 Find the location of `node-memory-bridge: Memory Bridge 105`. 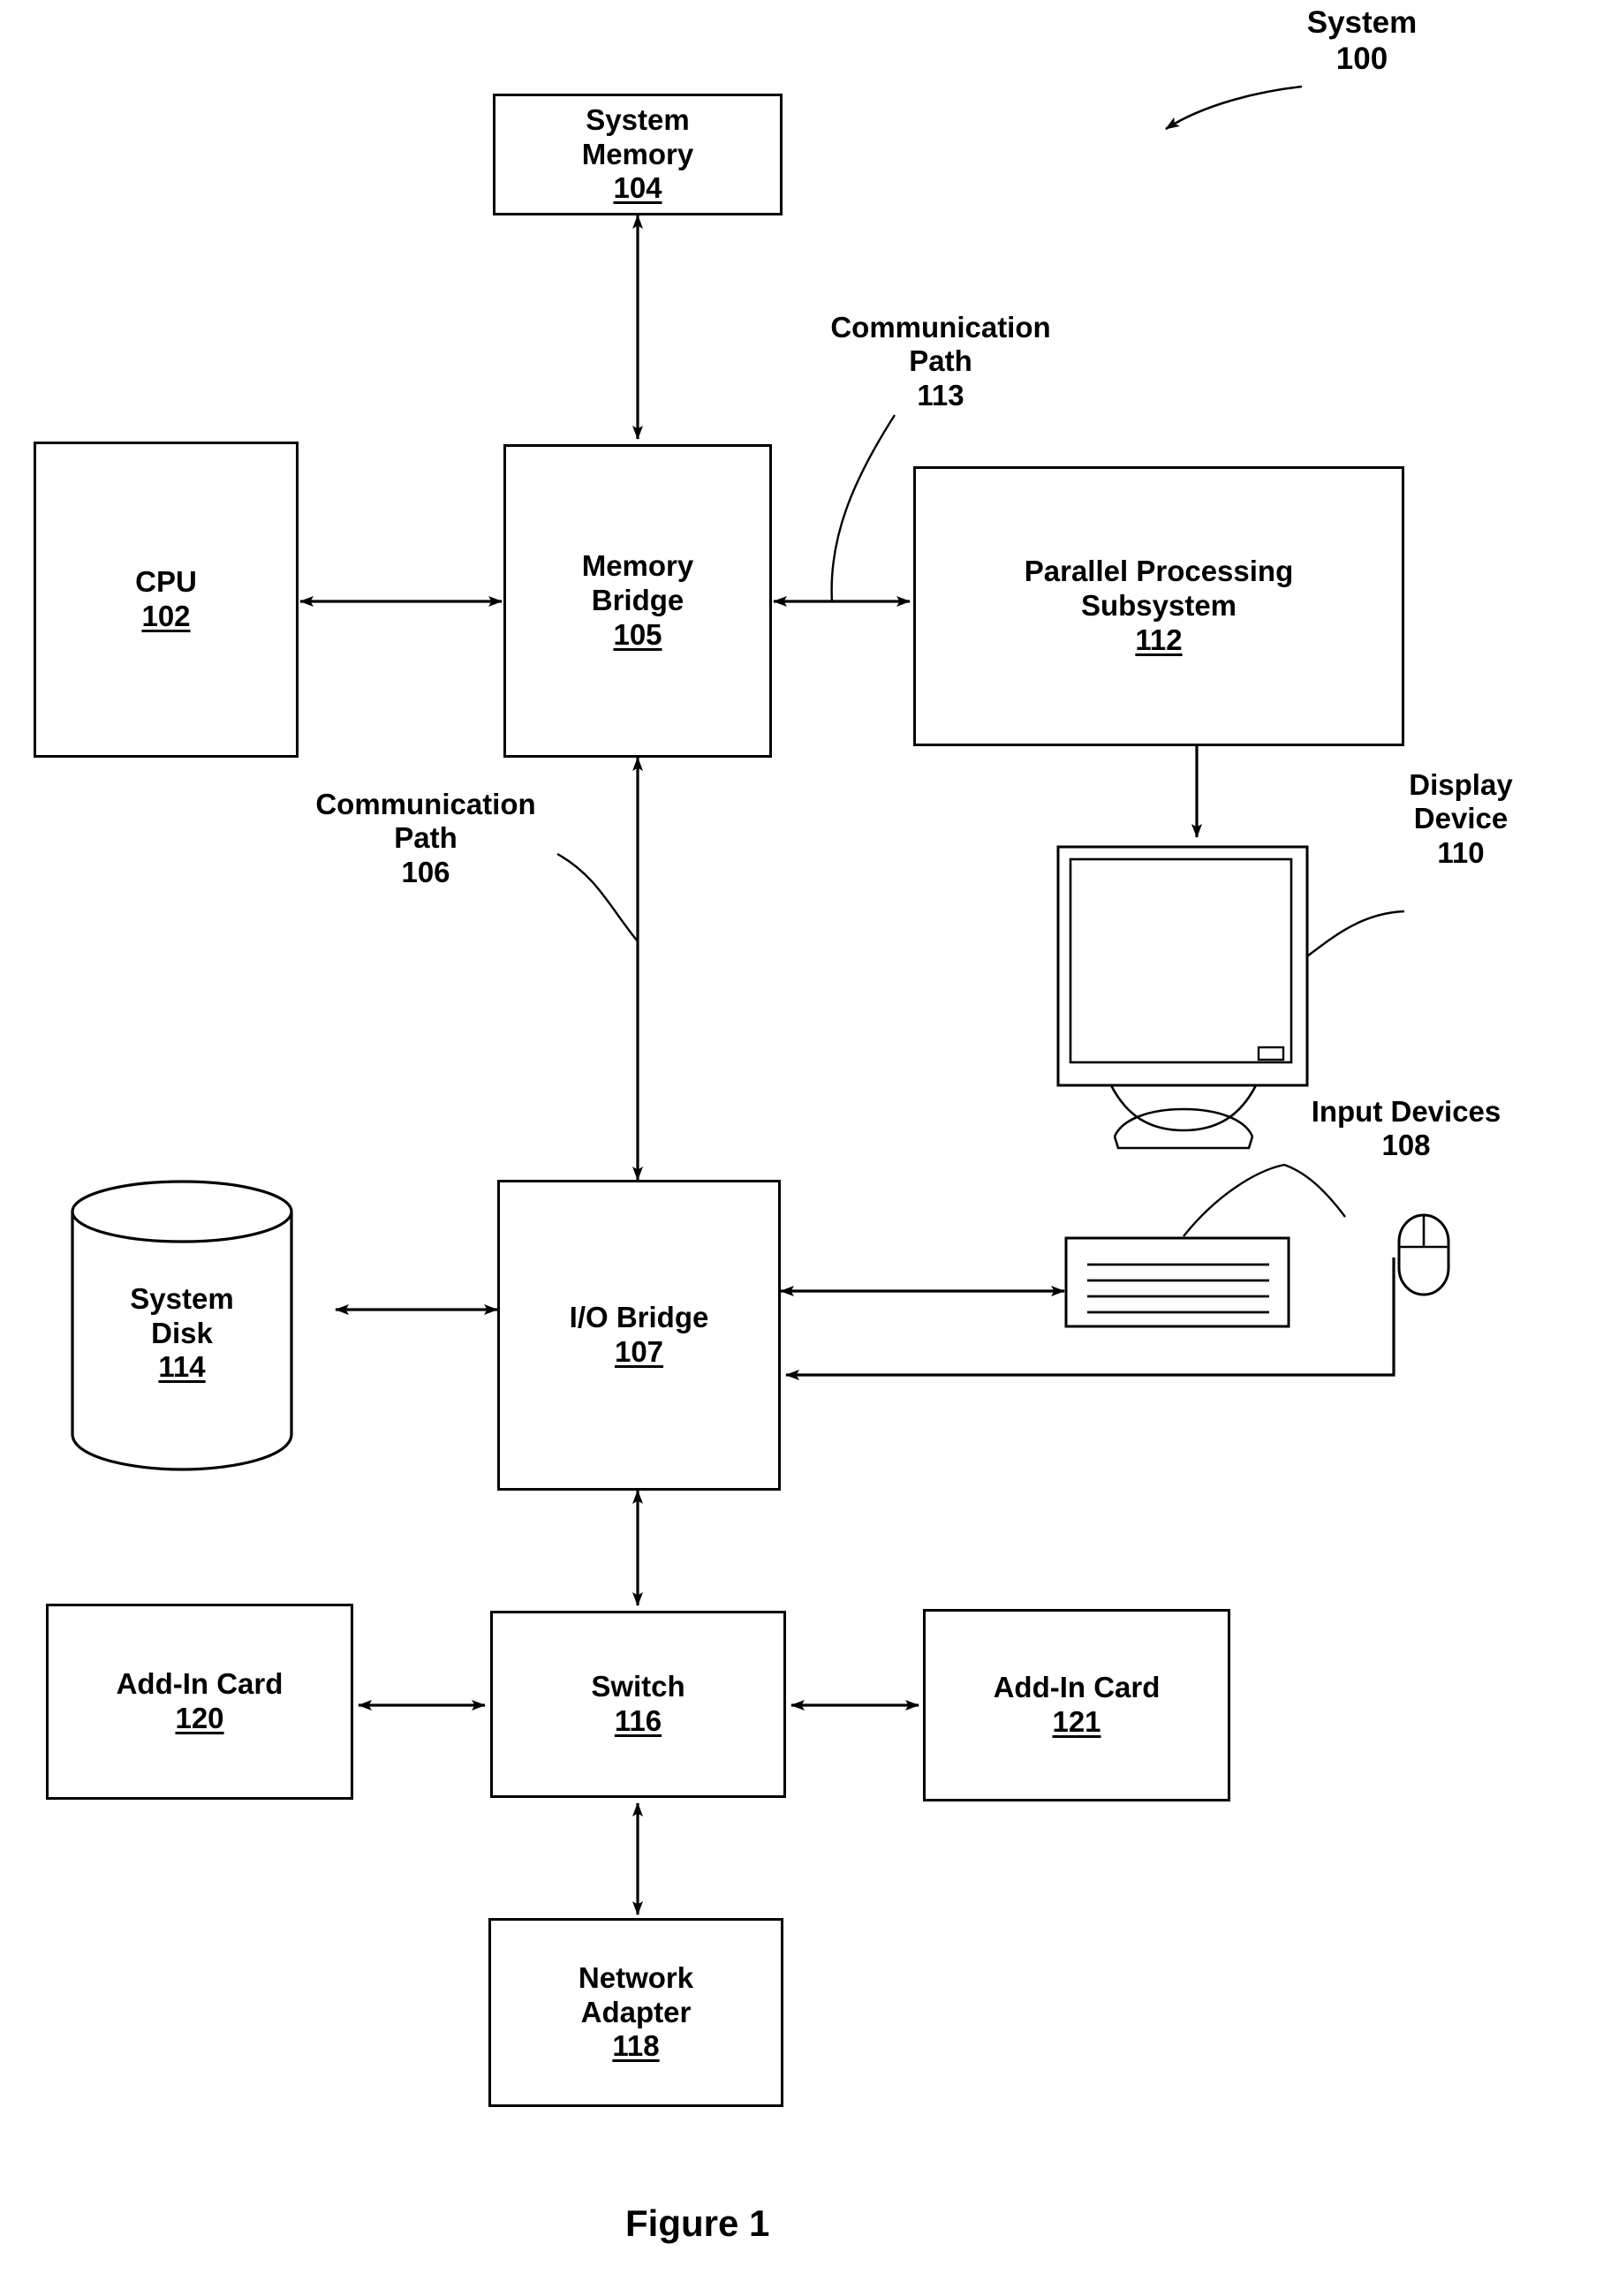

node-memory-bridge: Memory Bridge 105 is located at coordinates (637, 601).